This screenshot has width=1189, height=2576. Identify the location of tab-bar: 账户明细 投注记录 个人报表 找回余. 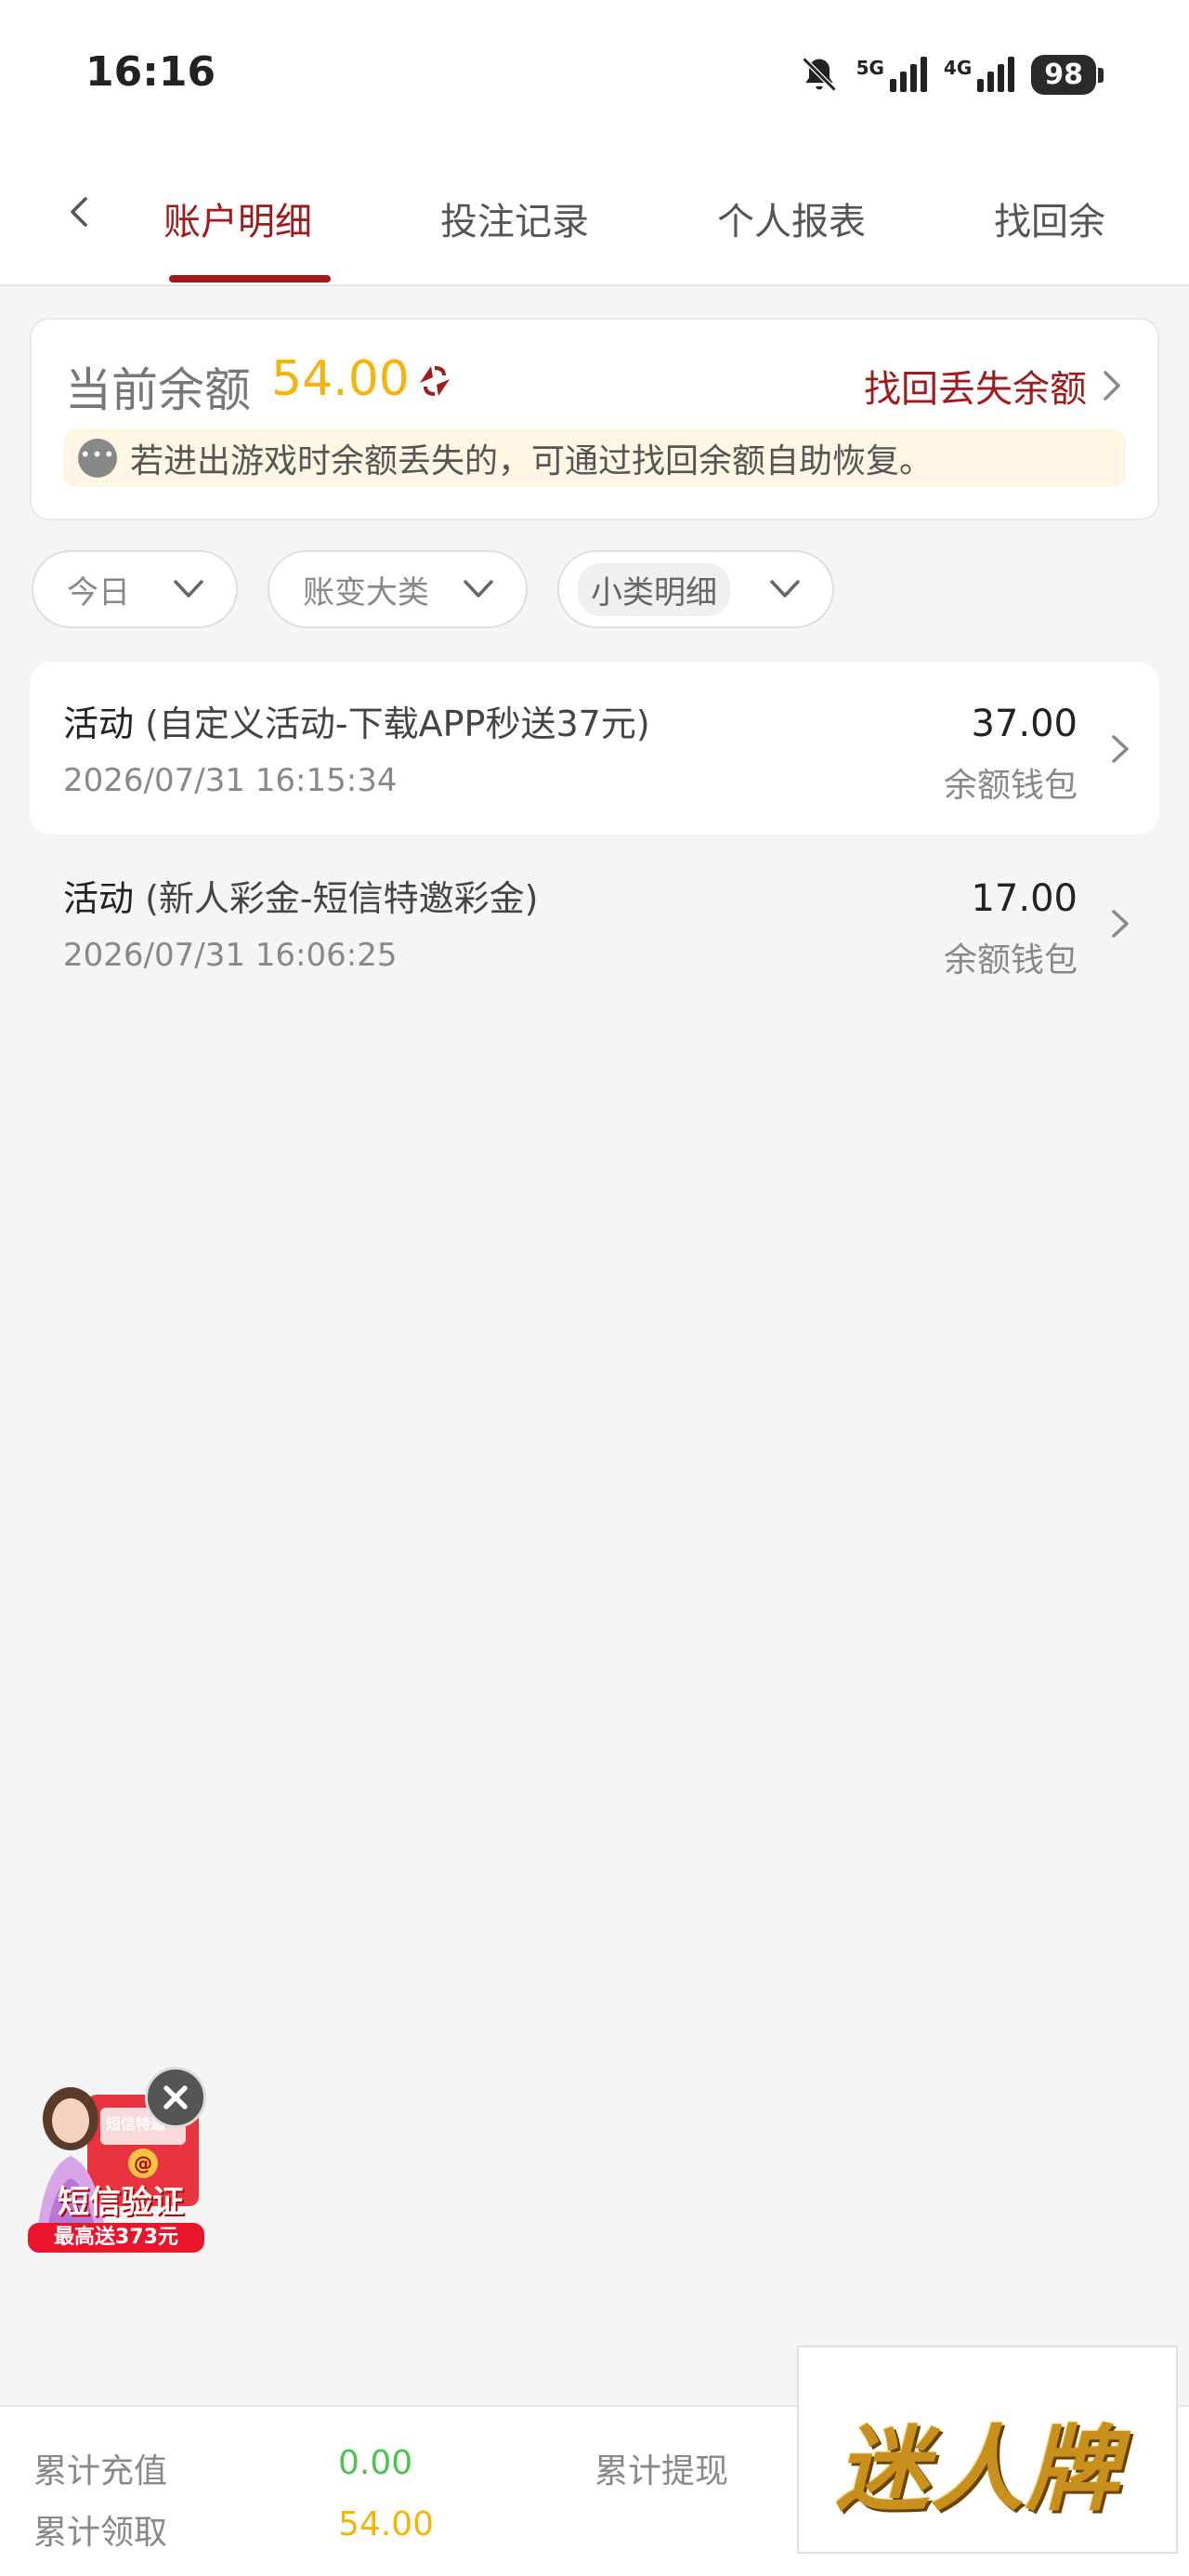
(594, 217).